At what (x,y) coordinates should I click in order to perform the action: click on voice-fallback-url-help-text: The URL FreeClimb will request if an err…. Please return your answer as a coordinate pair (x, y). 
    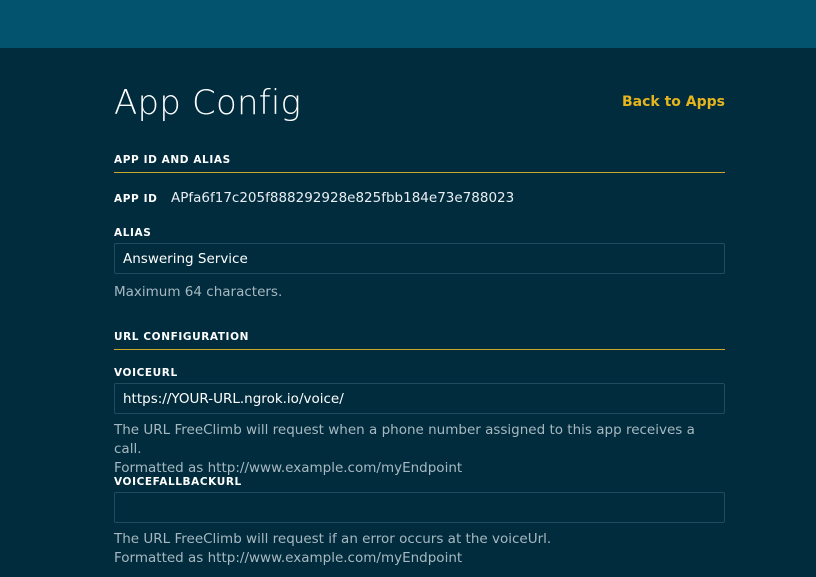
    Looking at the image, I should click on (419, 549).